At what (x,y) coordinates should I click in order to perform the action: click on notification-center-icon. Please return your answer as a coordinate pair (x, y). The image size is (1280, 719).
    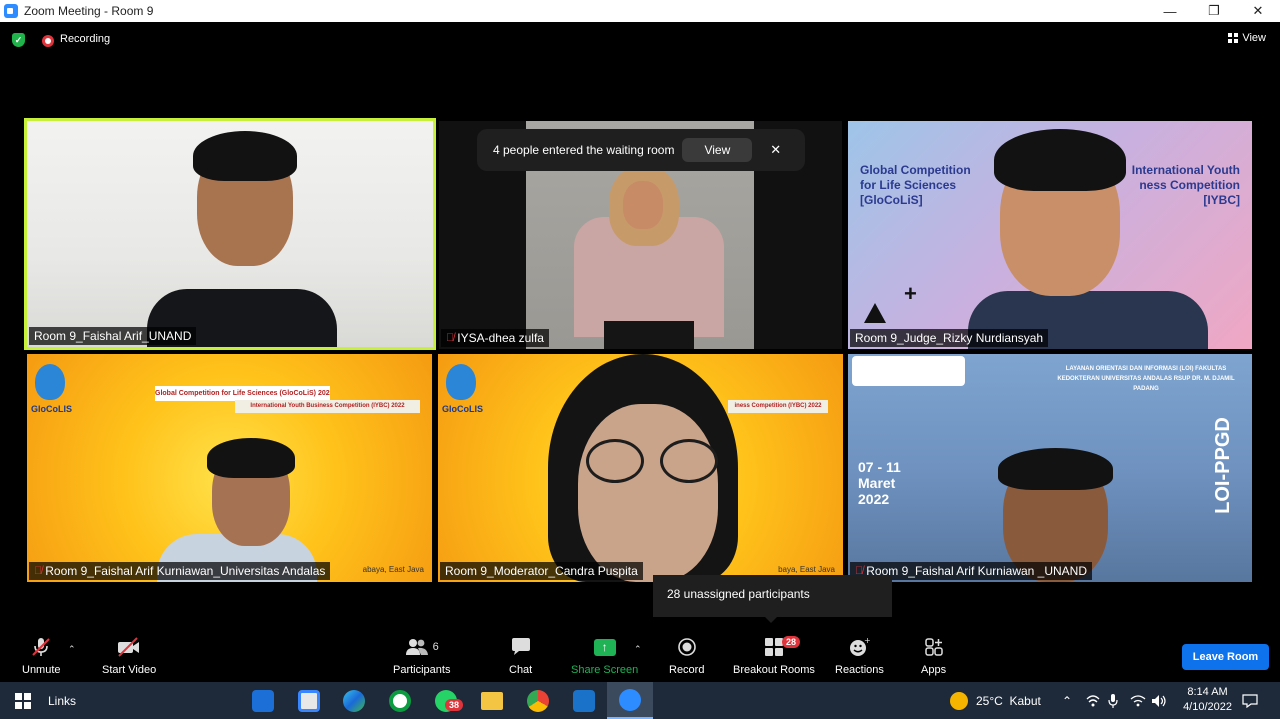
    Looking at the image, I should click on (1250, 700).